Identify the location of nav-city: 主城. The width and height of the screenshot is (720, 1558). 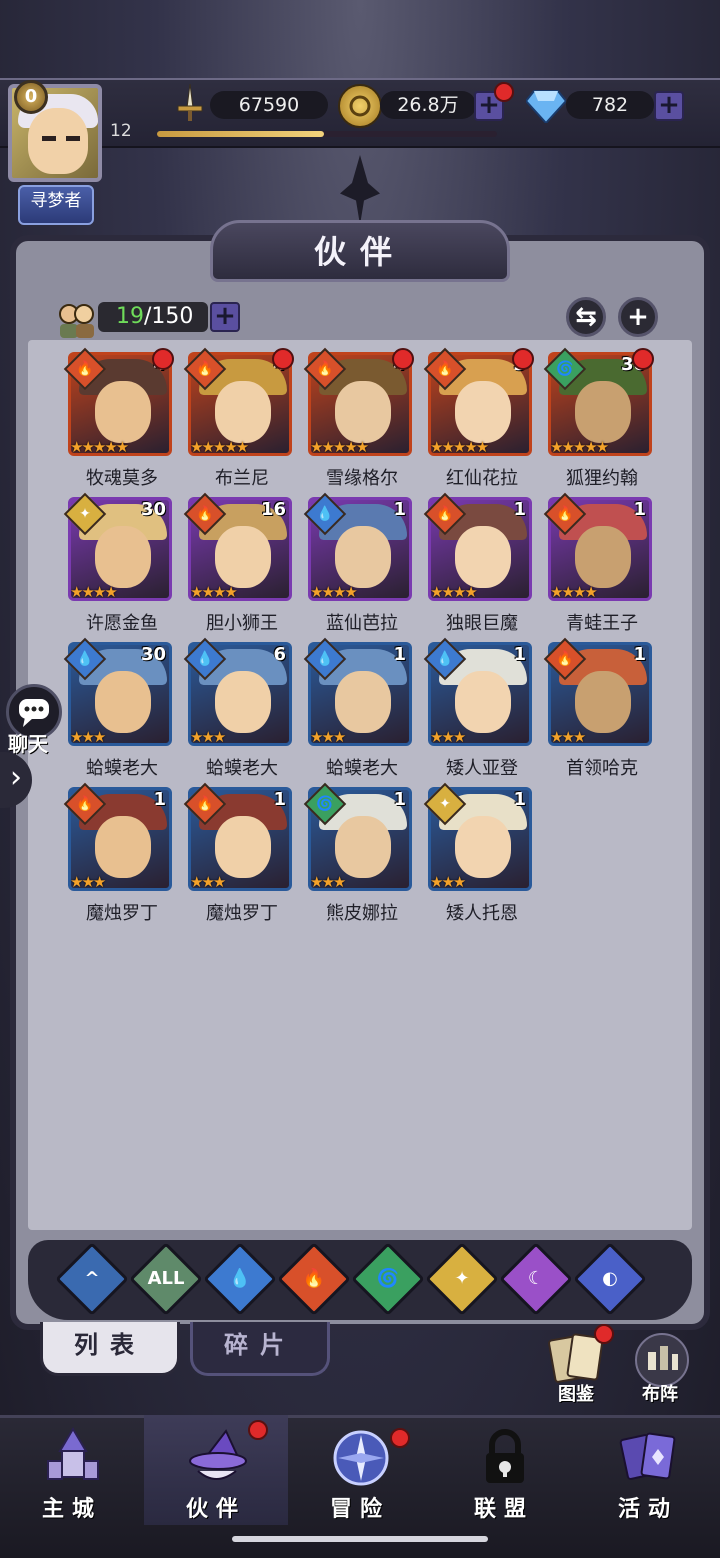
(72, 1470).